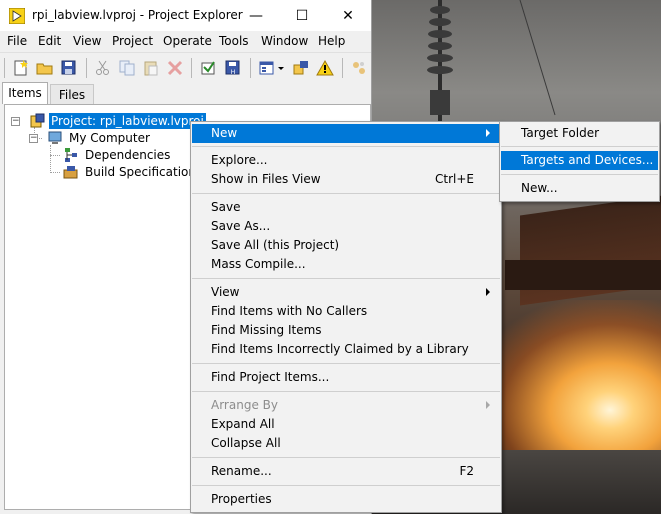 The width and height of the screenshot is (661, 514). I want to click on dependencies-tree-icon, so click(71, 155).